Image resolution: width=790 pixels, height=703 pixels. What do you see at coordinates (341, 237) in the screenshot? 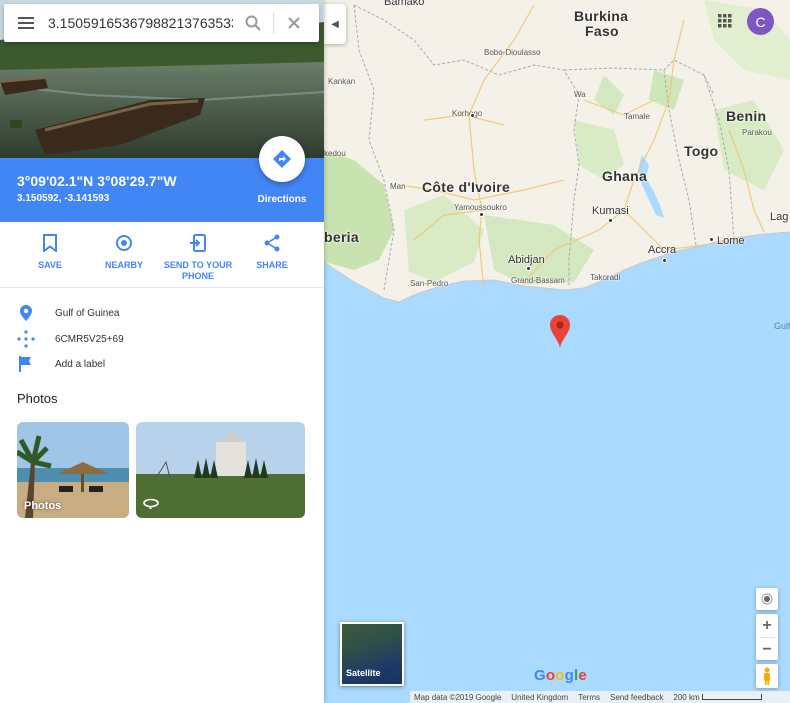
I see `country-label-liberia: beria` at bounding box center [341, 237].